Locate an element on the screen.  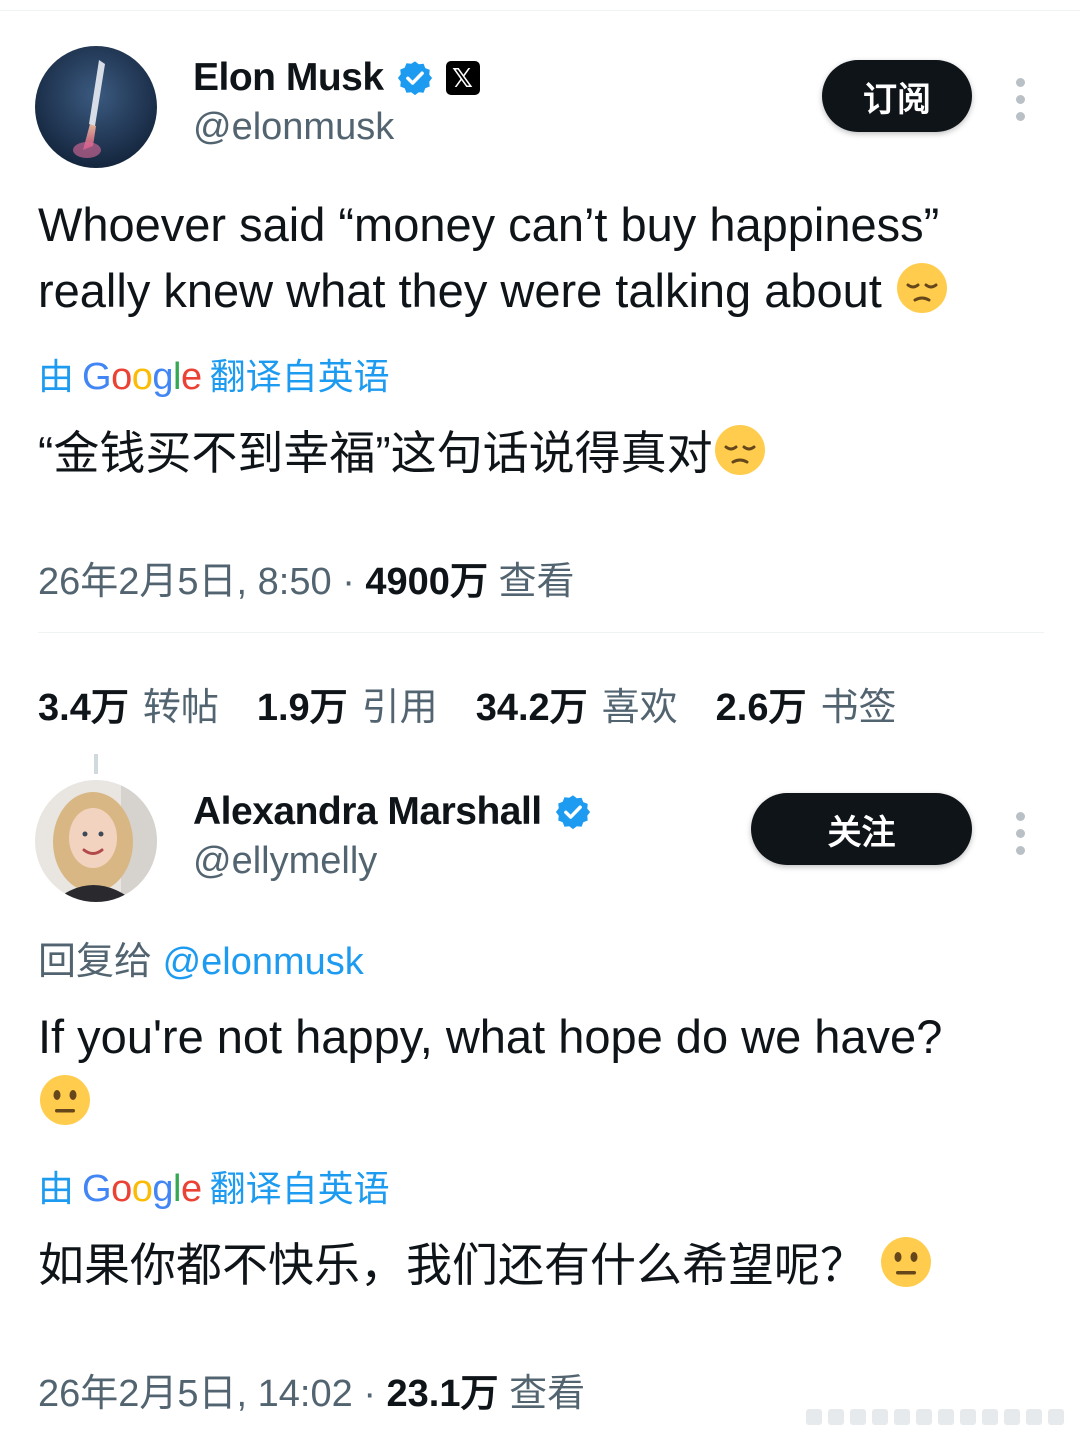
replying-to: 回复给 @elonmusk is located at coordinates (201, 957).